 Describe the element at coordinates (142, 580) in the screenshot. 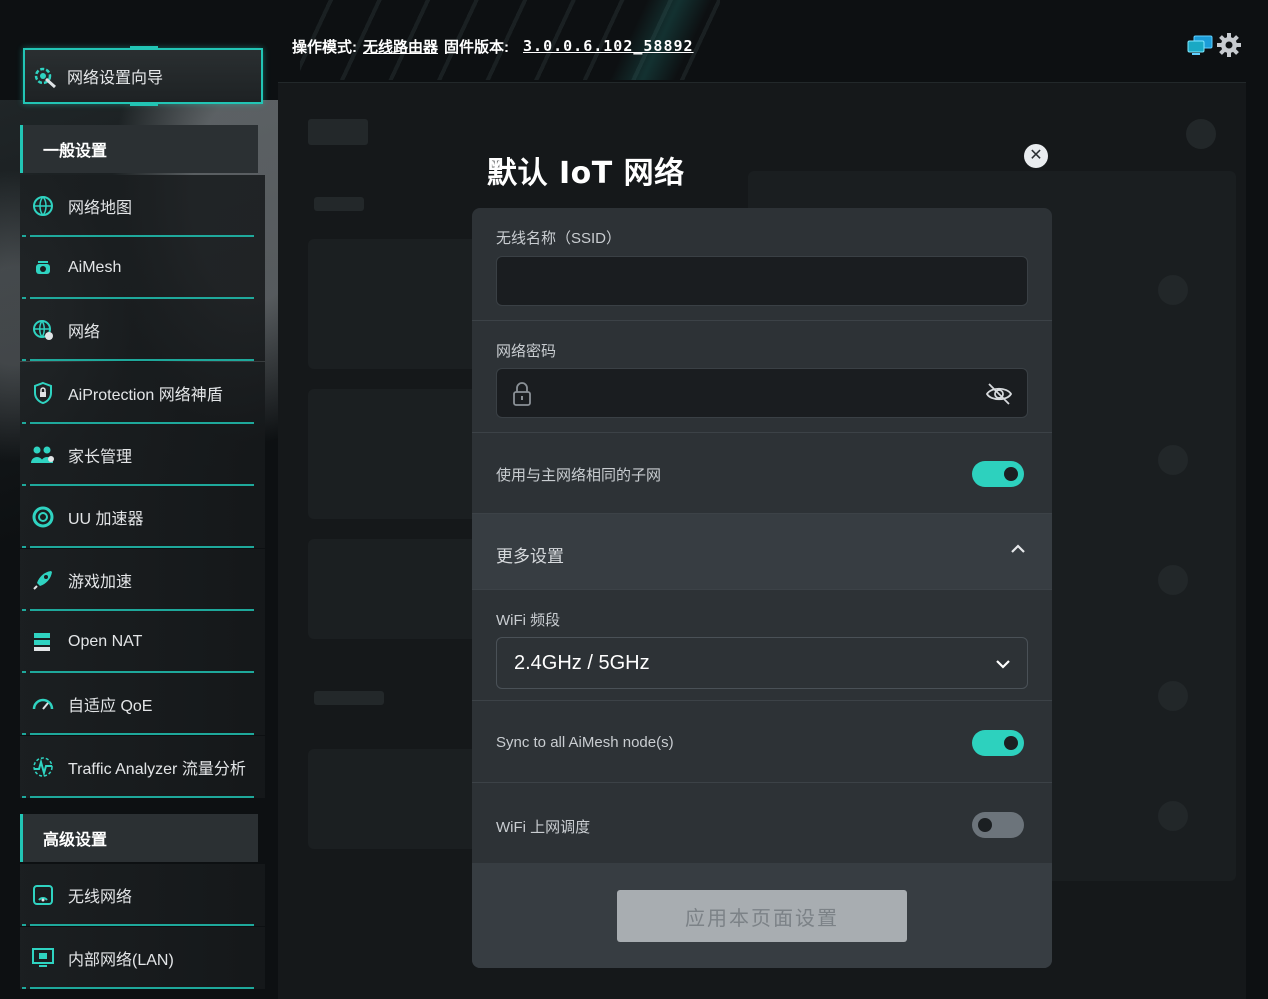

I see `sidebar-item-game-boost: 游戏加速` at that location.